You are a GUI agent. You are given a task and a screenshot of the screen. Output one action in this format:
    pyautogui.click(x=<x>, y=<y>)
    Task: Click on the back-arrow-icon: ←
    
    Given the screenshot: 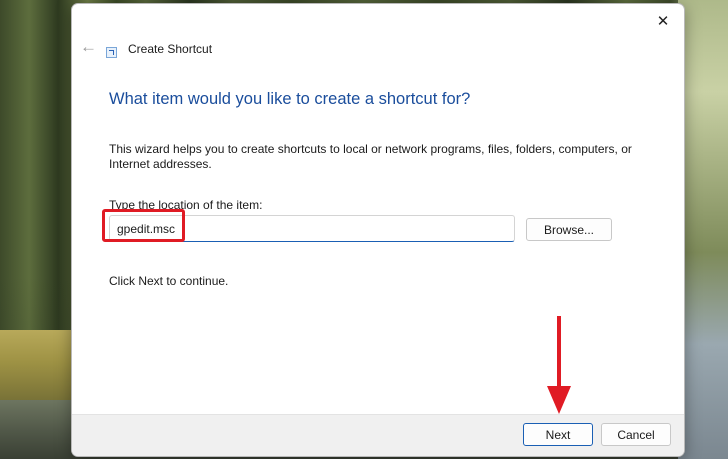 What is the action you would take?
    pyautogui.click(x=89, y=47)
    